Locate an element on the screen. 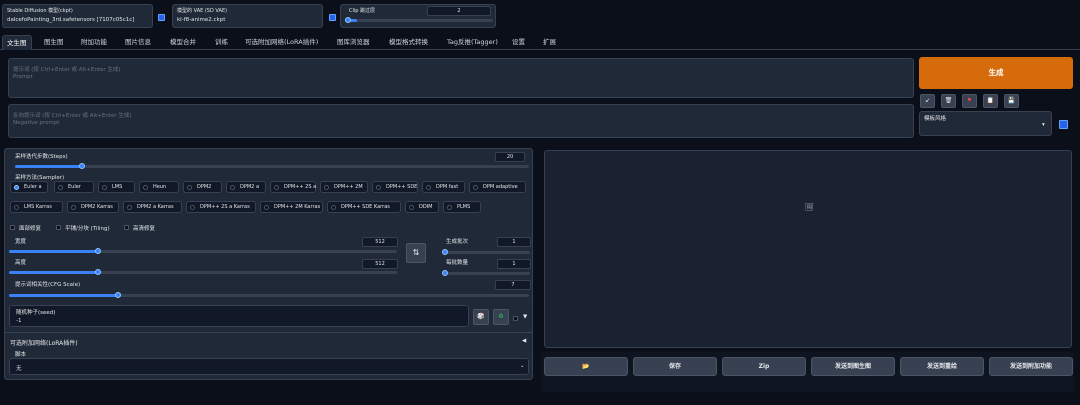  width-value: 512 is located at coordinates (380, 242).